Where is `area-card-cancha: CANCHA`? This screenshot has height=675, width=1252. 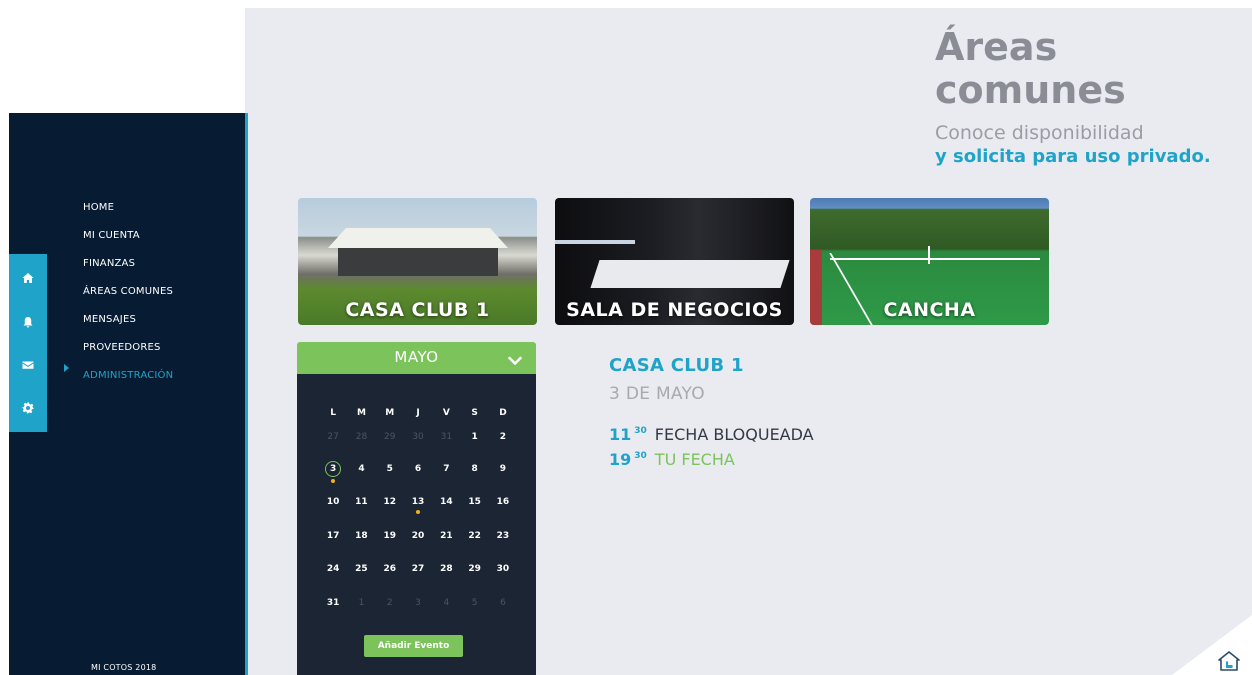
area-card-cancha: CANCHA is located at coordinates (929, 261).